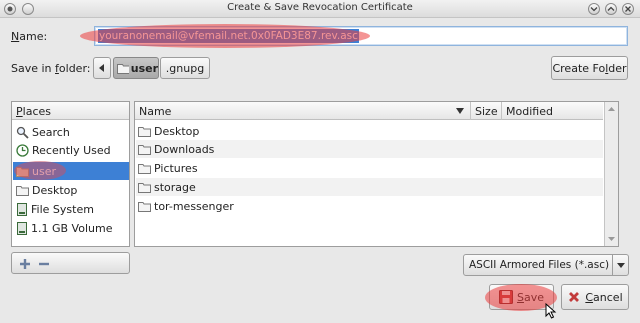 This screenshot has width=640, height=323. I want to click on floppy-disk-icon, so click(505, 297).